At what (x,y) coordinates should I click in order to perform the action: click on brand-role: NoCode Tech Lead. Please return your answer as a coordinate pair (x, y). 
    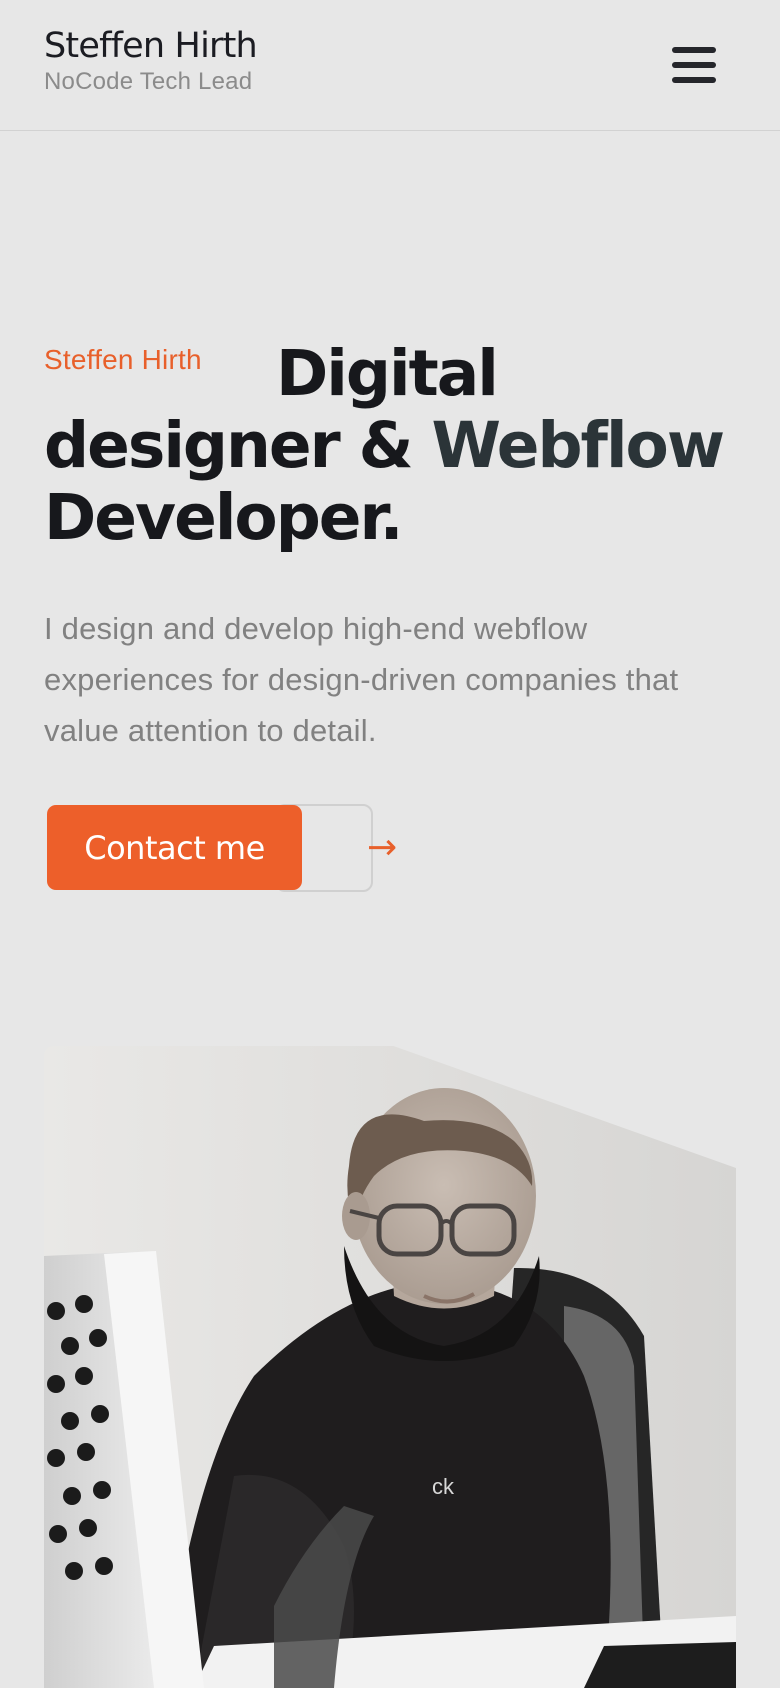
    Looking at the image, I should click on (148, 81).